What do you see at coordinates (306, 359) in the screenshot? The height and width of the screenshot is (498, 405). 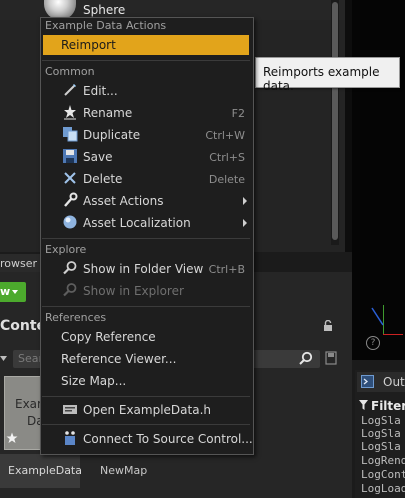 I see `search-icon` at bounding box center [306, 359].